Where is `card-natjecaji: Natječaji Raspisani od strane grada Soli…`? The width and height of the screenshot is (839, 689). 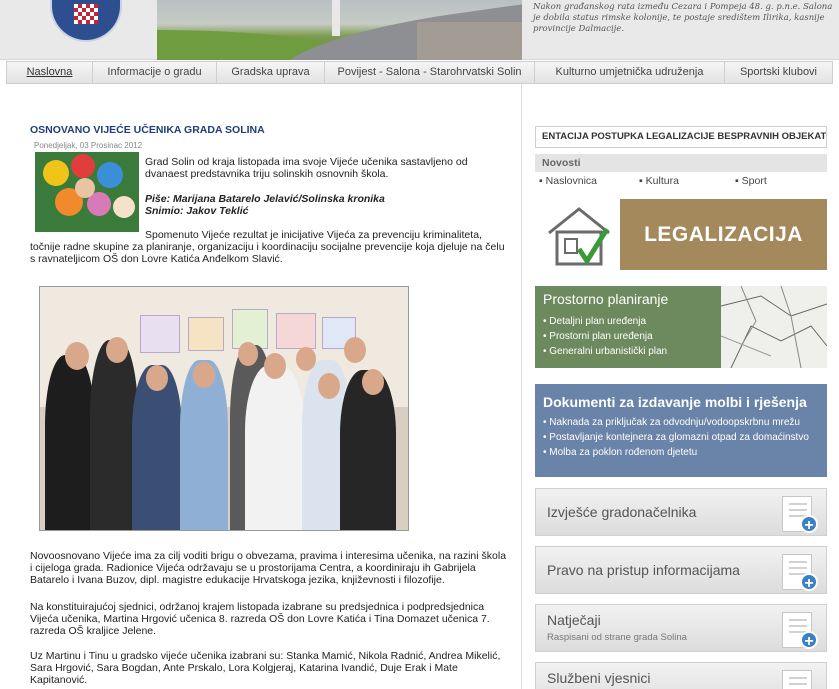
card-natjecaji: Natječaji Raspisani od strane grada Soli… is located at coordinates (681, 628).